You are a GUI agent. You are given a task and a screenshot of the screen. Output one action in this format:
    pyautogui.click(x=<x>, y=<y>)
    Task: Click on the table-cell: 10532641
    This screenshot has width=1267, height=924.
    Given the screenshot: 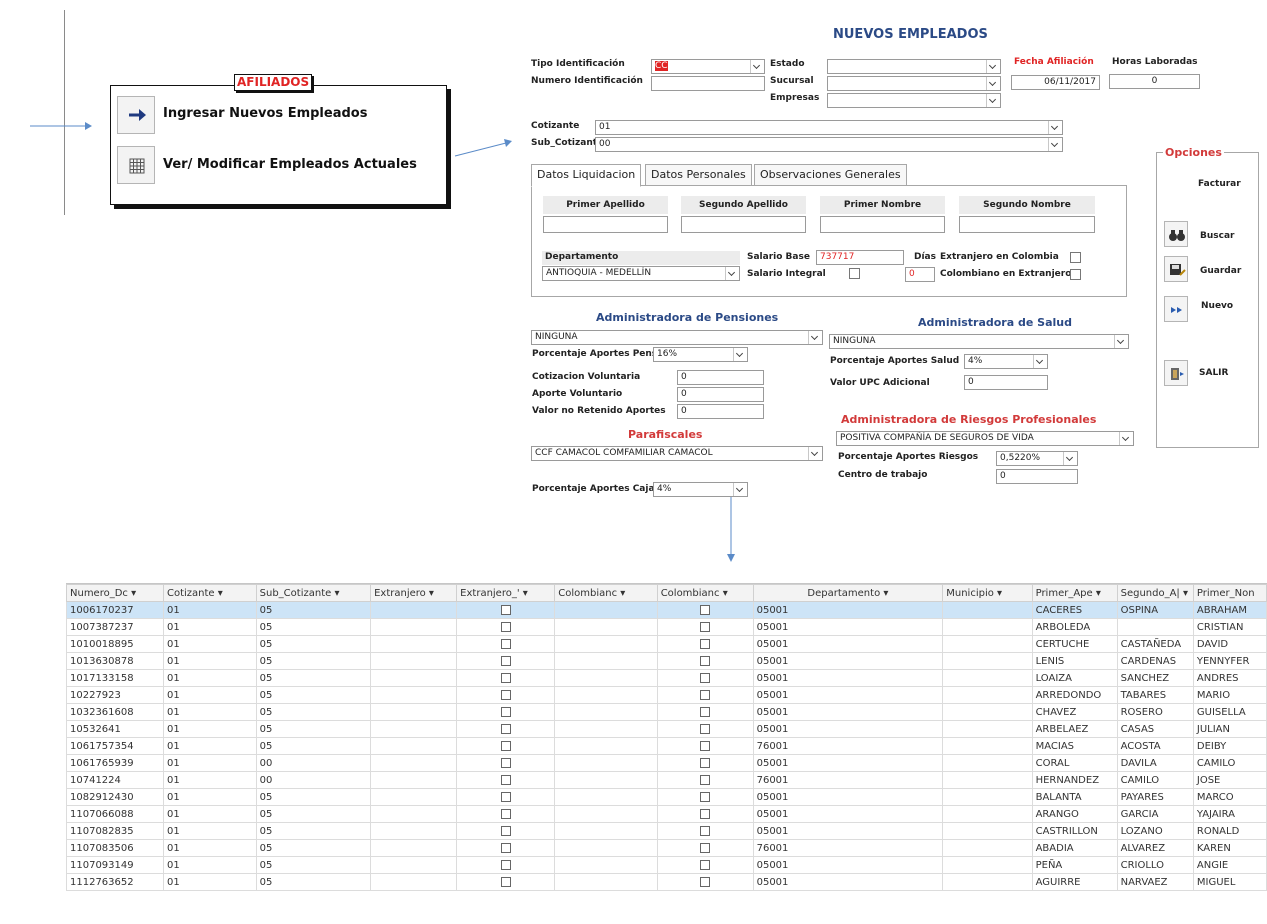 What is the action you would take?
    pyautogui.click(x=115, y=729)
    